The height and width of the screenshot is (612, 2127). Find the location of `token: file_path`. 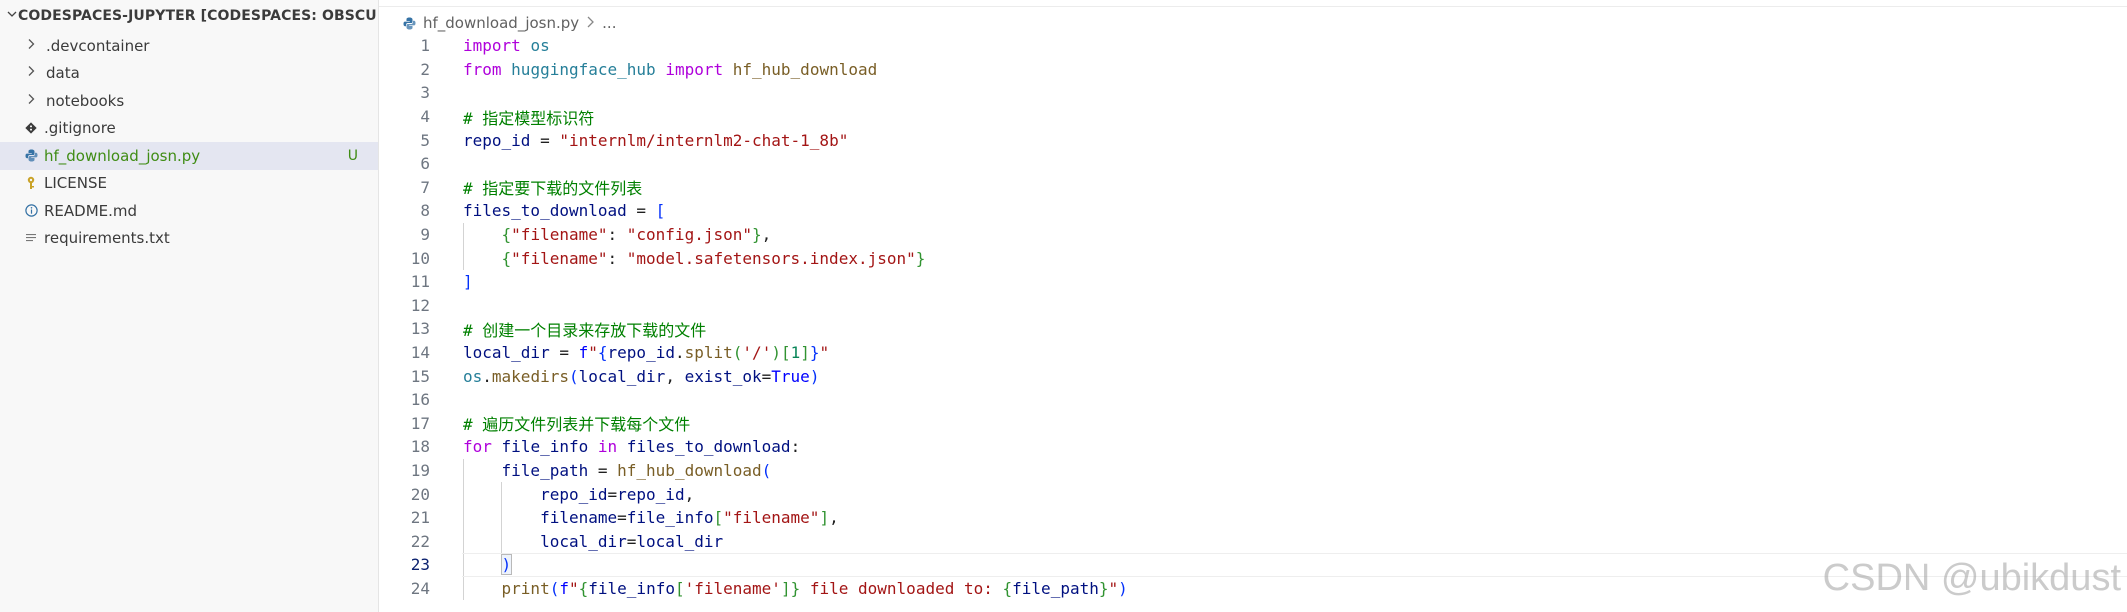

token: file_path is located at coordinates (545, 470).